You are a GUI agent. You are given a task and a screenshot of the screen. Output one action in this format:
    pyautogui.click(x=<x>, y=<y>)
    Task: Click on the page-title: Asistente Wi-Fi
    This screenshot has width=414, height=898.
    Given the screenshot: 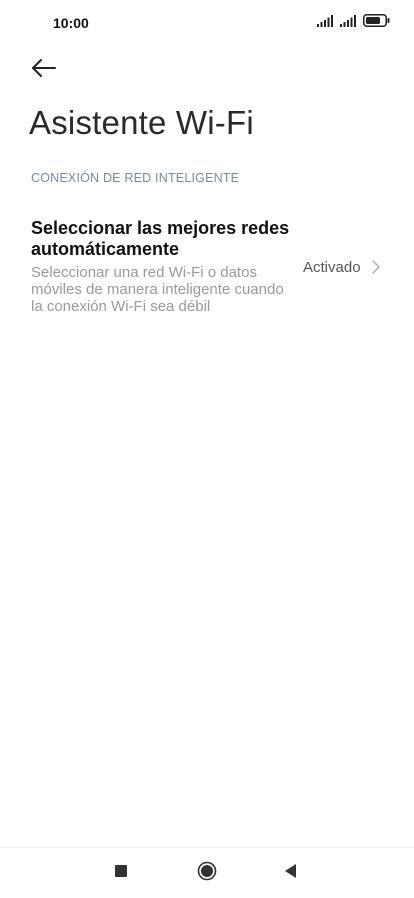 What is the action you would take?
    pyautogui.click(x=141, y=122)
    